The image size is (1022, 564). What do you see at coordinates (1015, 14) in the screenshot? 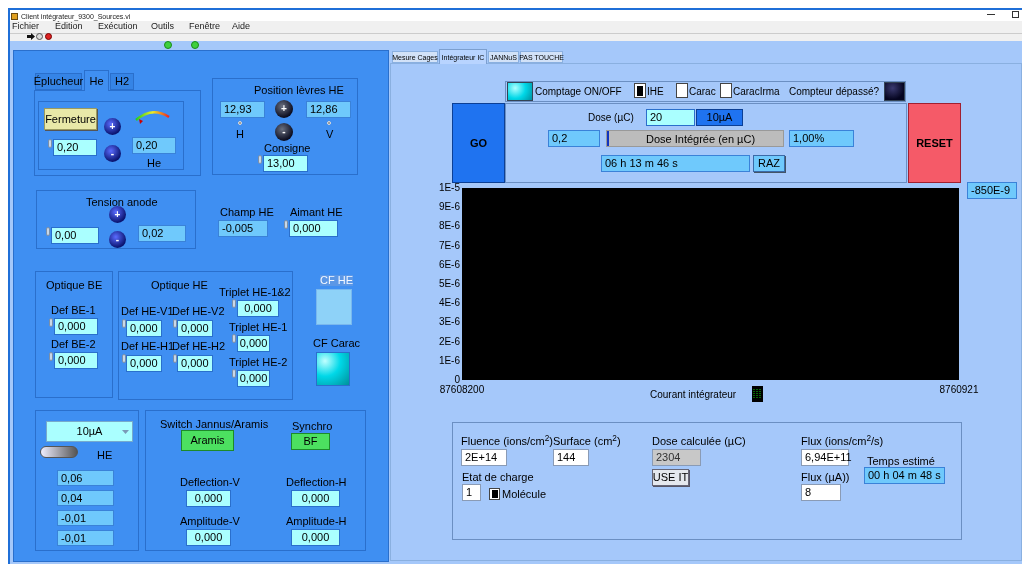
I see `maximize-icon` at bounding box center [1015, 14].